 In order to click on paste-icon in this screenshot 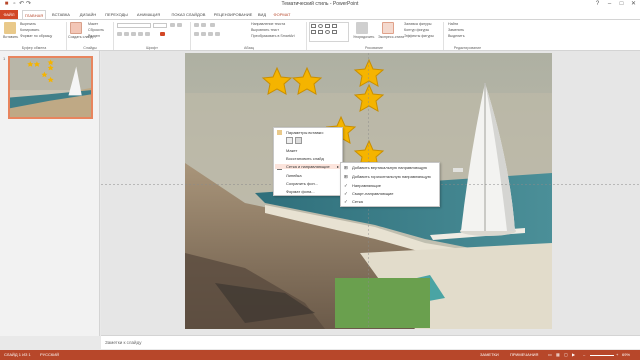, I will do `click(10, 28)`.